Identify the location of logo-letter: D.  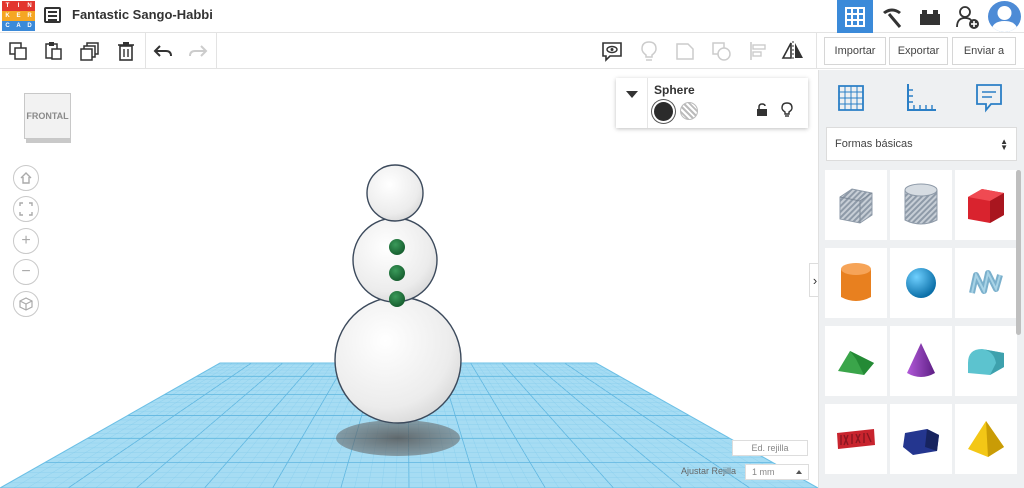
(29, 26).